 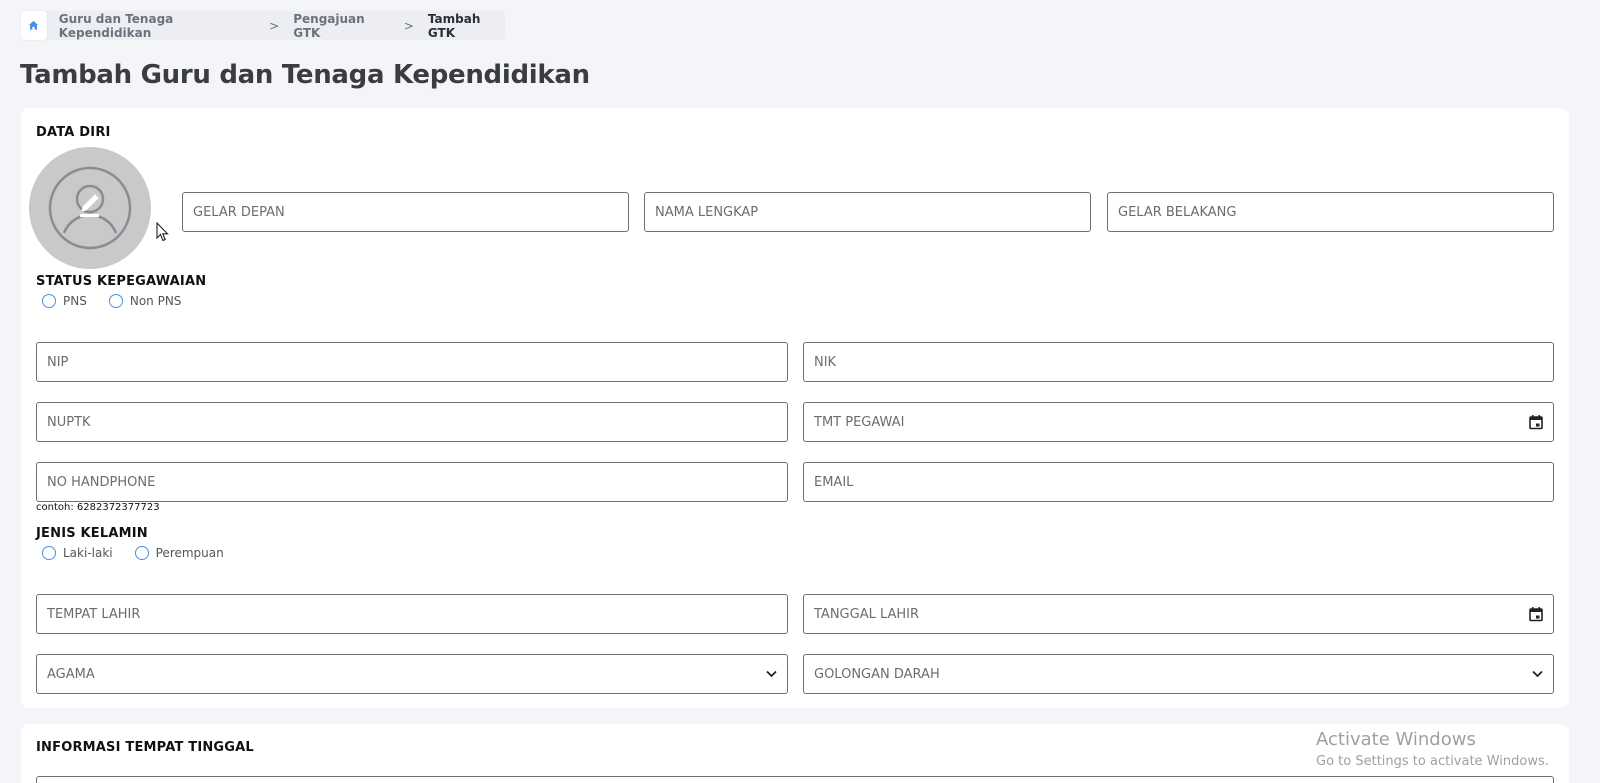 I want to click on email-input: EMAIL, so click(x=1178, y=482).